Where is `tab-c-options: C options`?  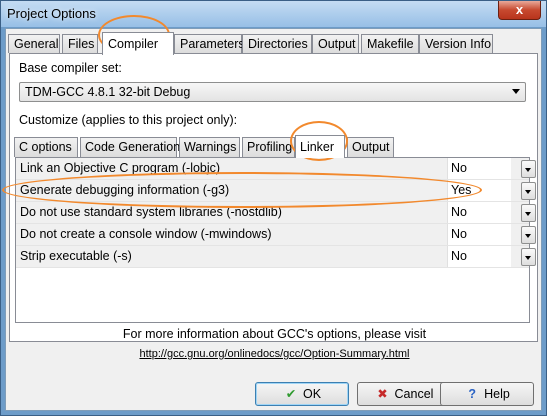 tab-c-options: C options is located at coordinates (46, 147).